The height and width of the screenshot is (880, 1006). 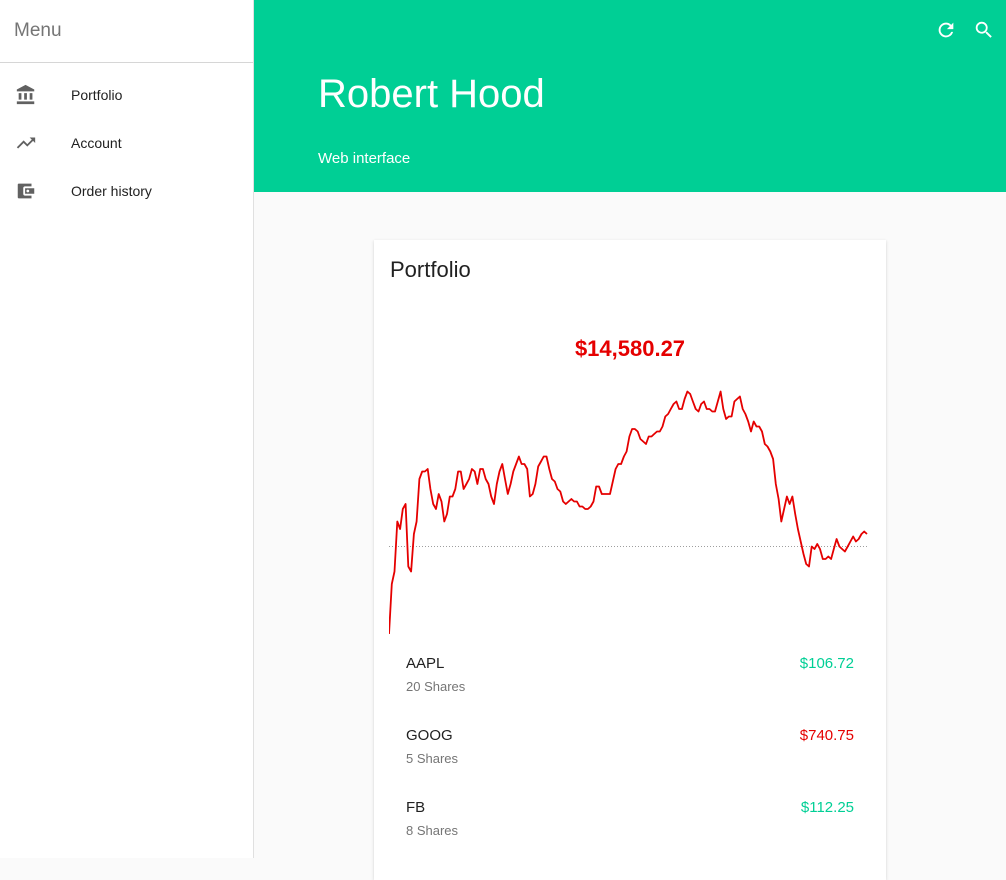 I want to click on stock-shares: 20 Shares, so click(x=436, y=686).